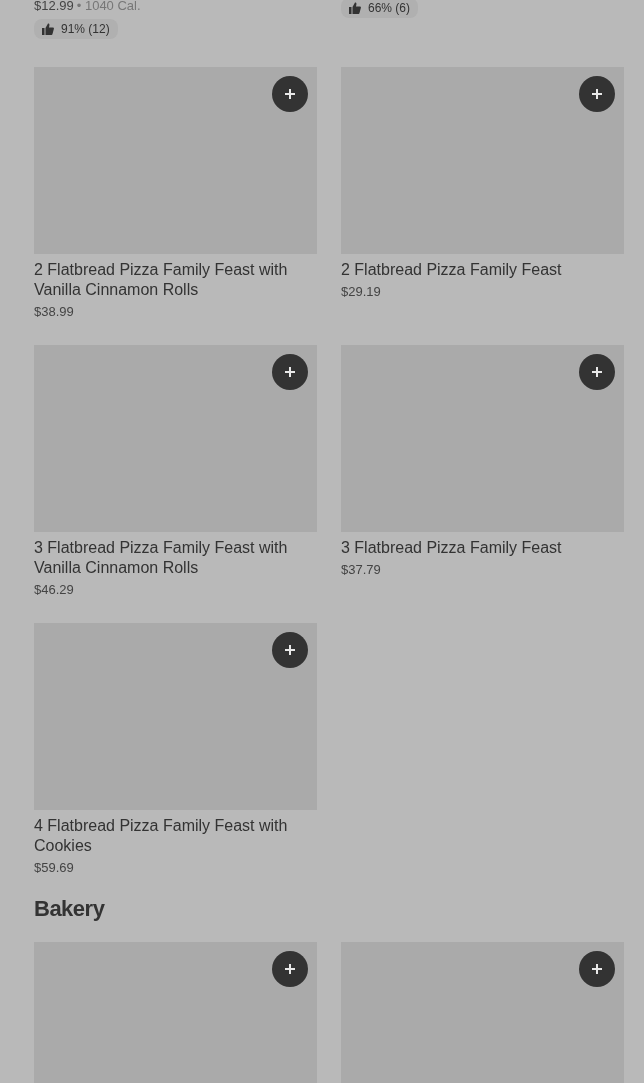 The width and height of the screenshot is (644, 1083). What do you see at coordinates (54, 867) in the screenshot?
I see `item-price: $59.69` at bounding box center [54, 867].